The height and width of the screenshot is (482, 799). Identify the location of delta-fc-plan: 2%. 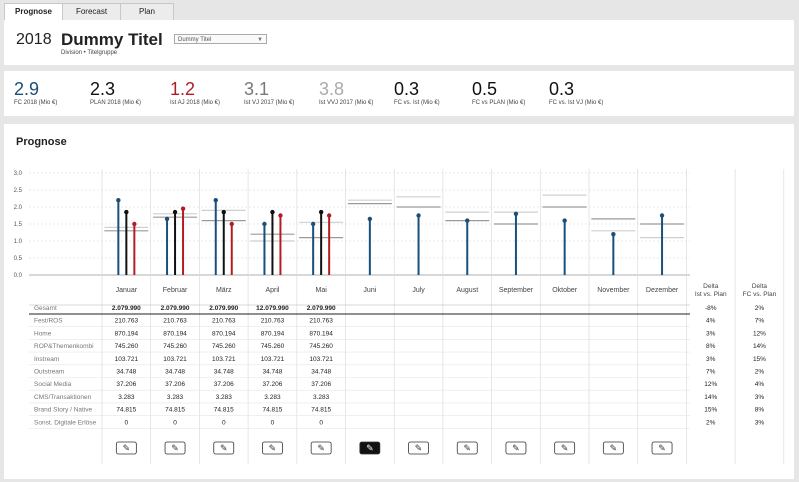
(760, 308).